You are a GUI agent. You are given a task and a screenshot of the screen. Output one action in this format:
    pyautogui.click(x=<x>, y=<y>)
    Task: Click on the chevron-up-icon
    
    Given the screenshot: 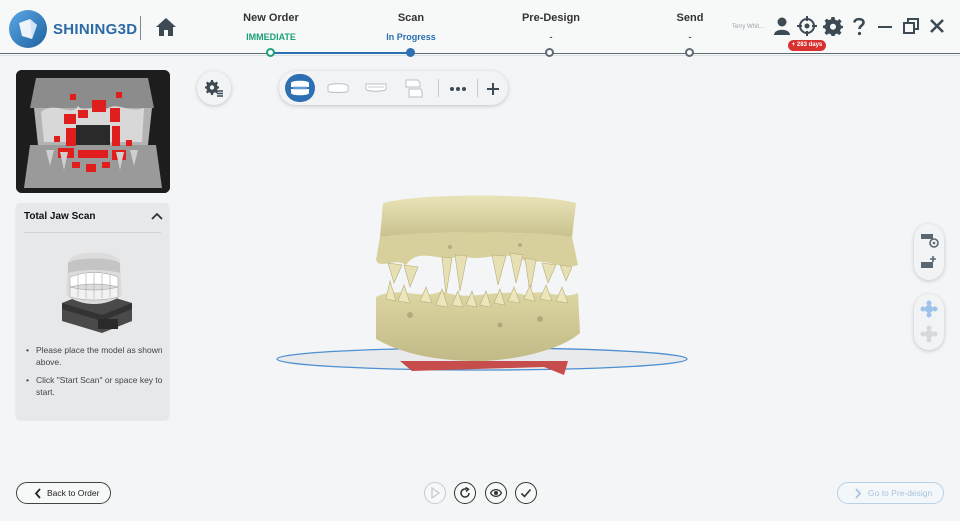 What is the action you would take?
    pyautogui.click(x=157, y=216)
    